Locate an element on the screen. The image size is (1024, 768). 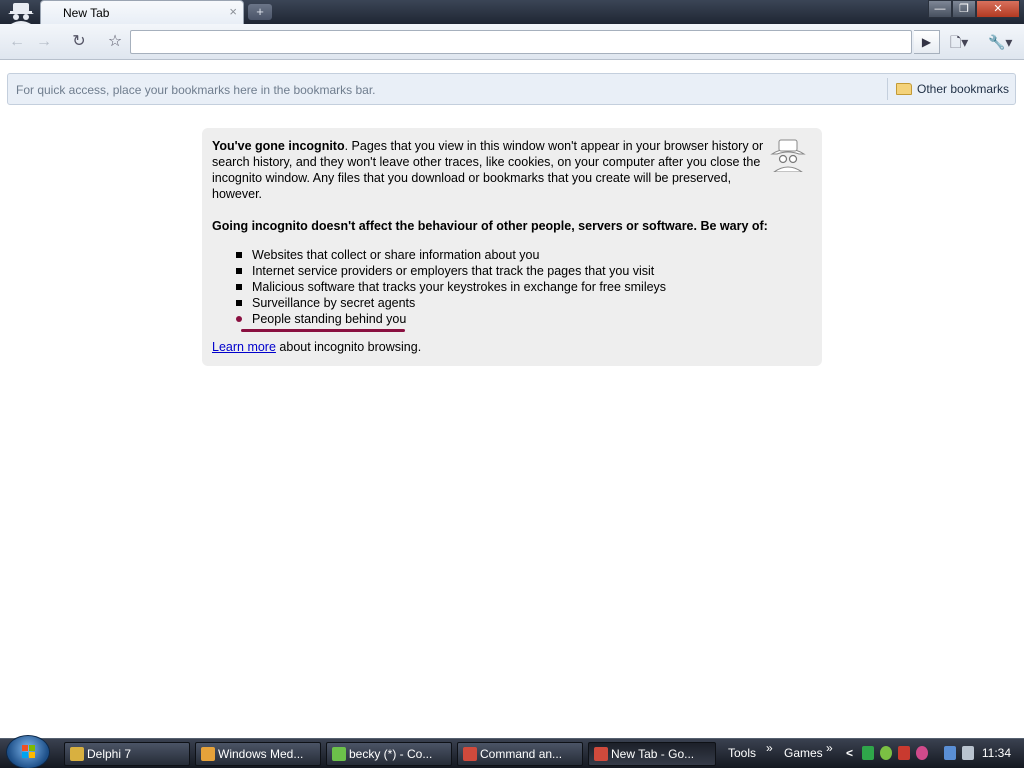
new-tab-button: + is located at coordinates (260, 12).